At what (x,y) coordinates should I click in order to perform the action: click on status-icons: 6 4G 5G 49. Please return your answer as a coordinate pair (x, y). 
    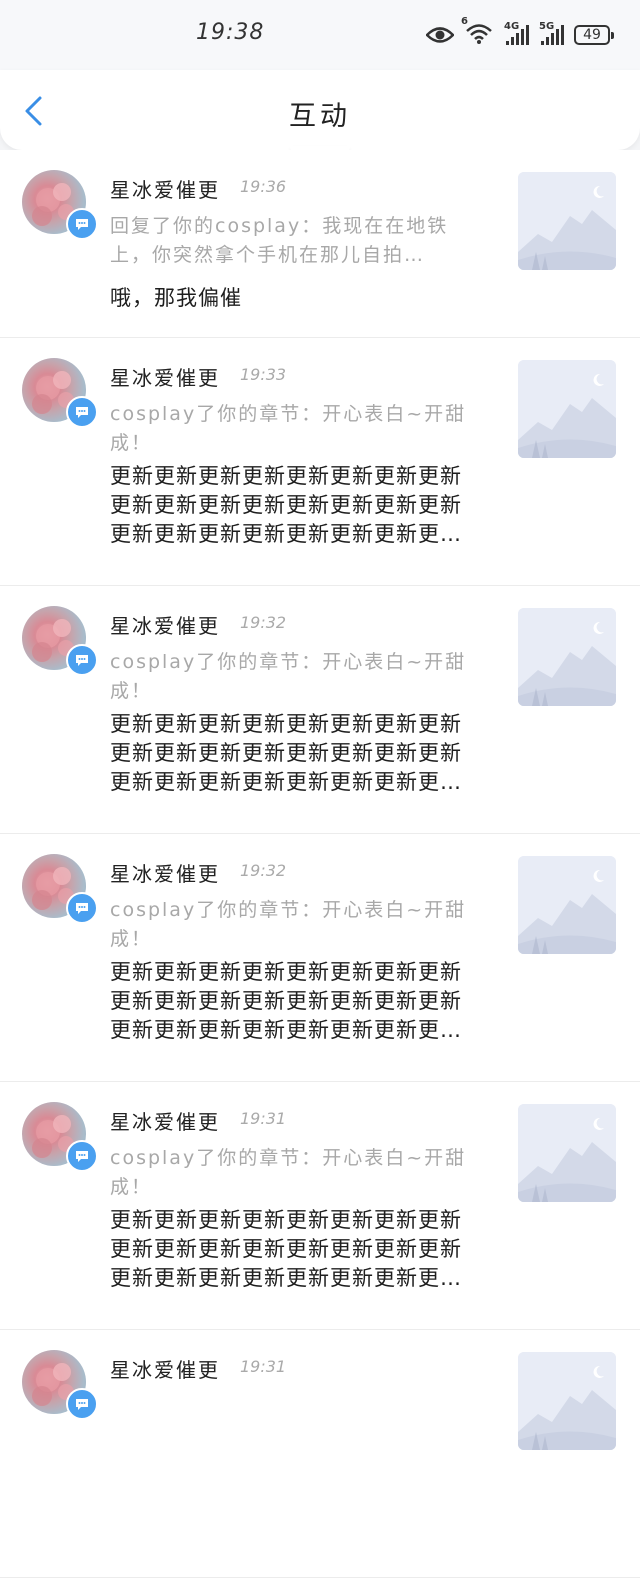
    Looking at the image, I should click on (520, 31).